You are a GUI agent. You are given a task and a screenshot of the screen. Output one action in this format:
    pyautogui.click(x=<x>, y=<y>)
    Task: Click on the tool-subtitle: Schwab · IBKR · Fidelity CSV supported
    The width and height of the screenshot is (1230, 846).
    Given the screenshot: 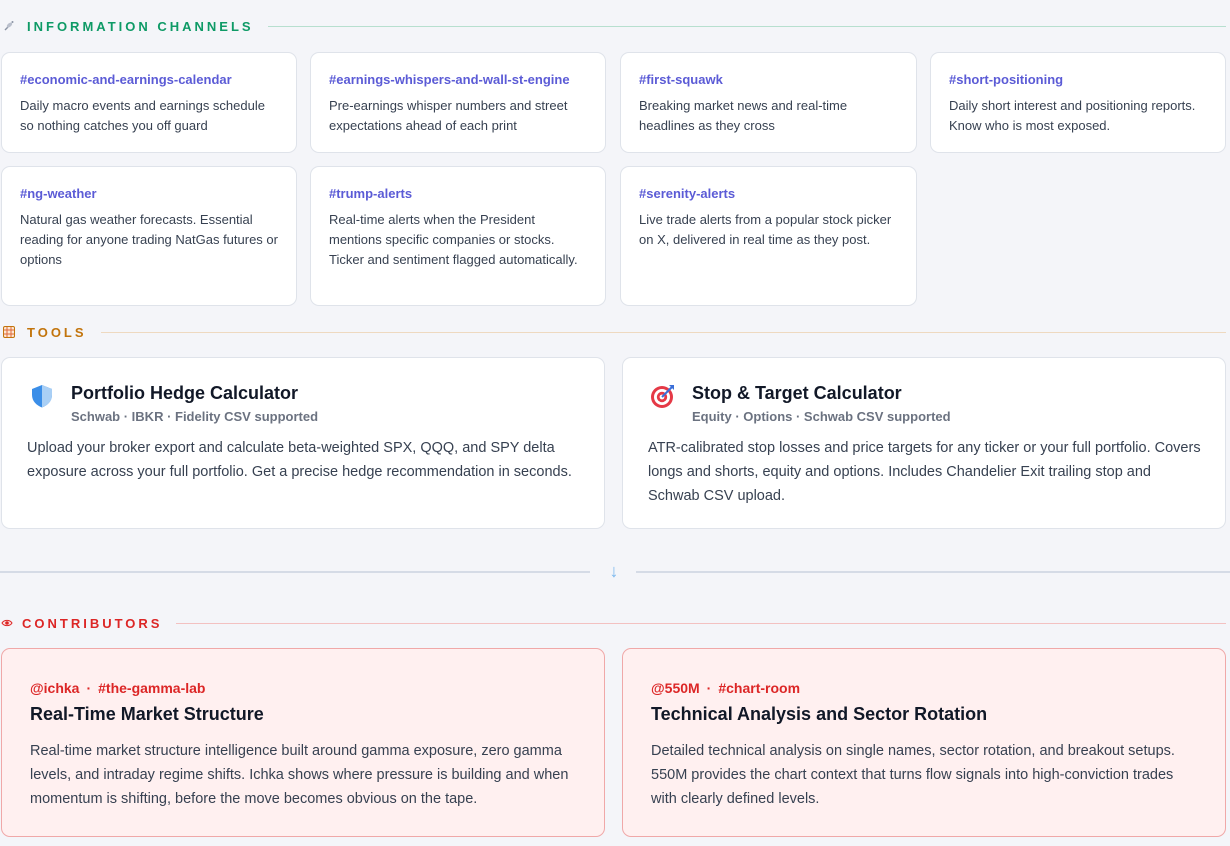 What is the action you would take?
    pyautogui.click(x=195, y=416)
    